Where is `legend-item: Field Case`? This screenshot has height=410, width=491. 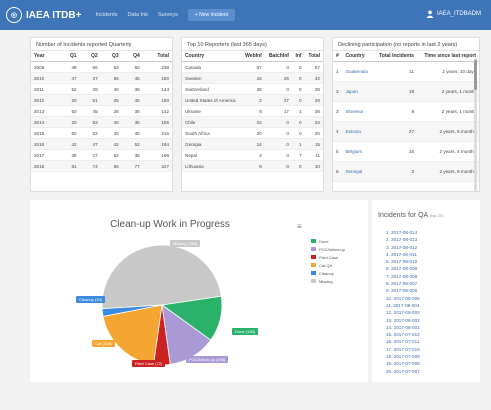 legend-item: Field Case is located at coordinates (328, 257).